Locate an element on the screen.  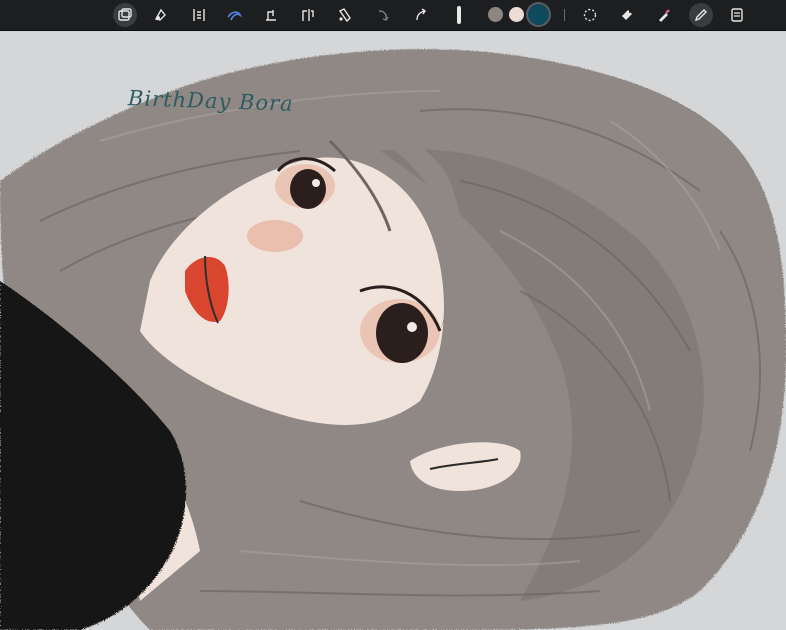
gallery-icon is located at coordinates (125, 14).